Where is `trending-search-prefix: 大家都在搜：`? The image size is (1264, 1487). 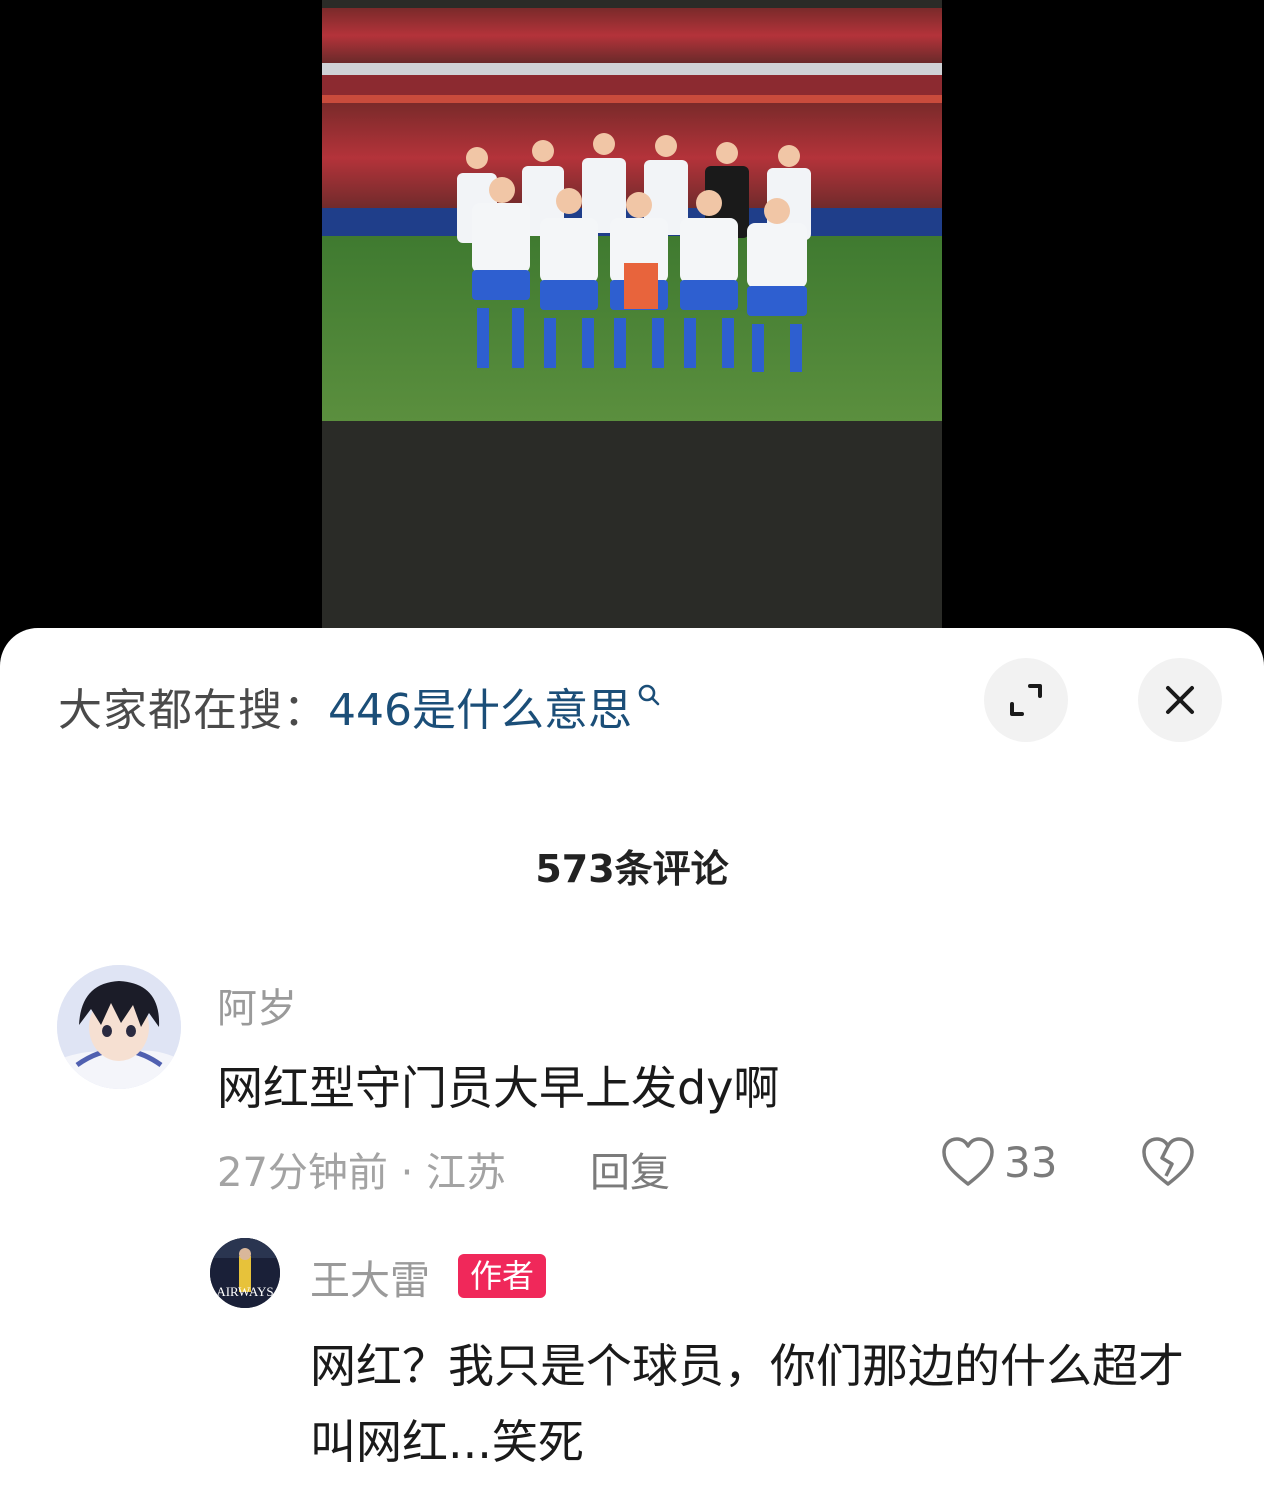
trending-search-prefix: 大家都在搜： is located at coordinates (193, 710).